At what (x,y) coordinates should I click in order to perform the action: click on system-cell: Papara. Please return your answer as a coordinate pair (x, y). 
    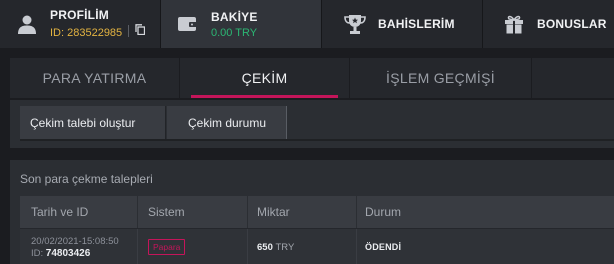
    Looking at the image, I should click on (193, 246).